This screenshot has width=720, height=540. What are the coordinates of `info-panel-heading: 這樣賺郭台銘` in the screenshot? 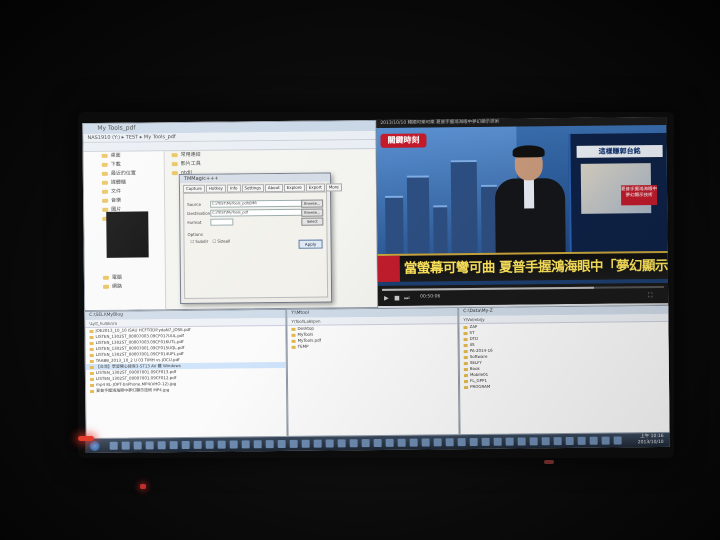 It's located at (619, 151).